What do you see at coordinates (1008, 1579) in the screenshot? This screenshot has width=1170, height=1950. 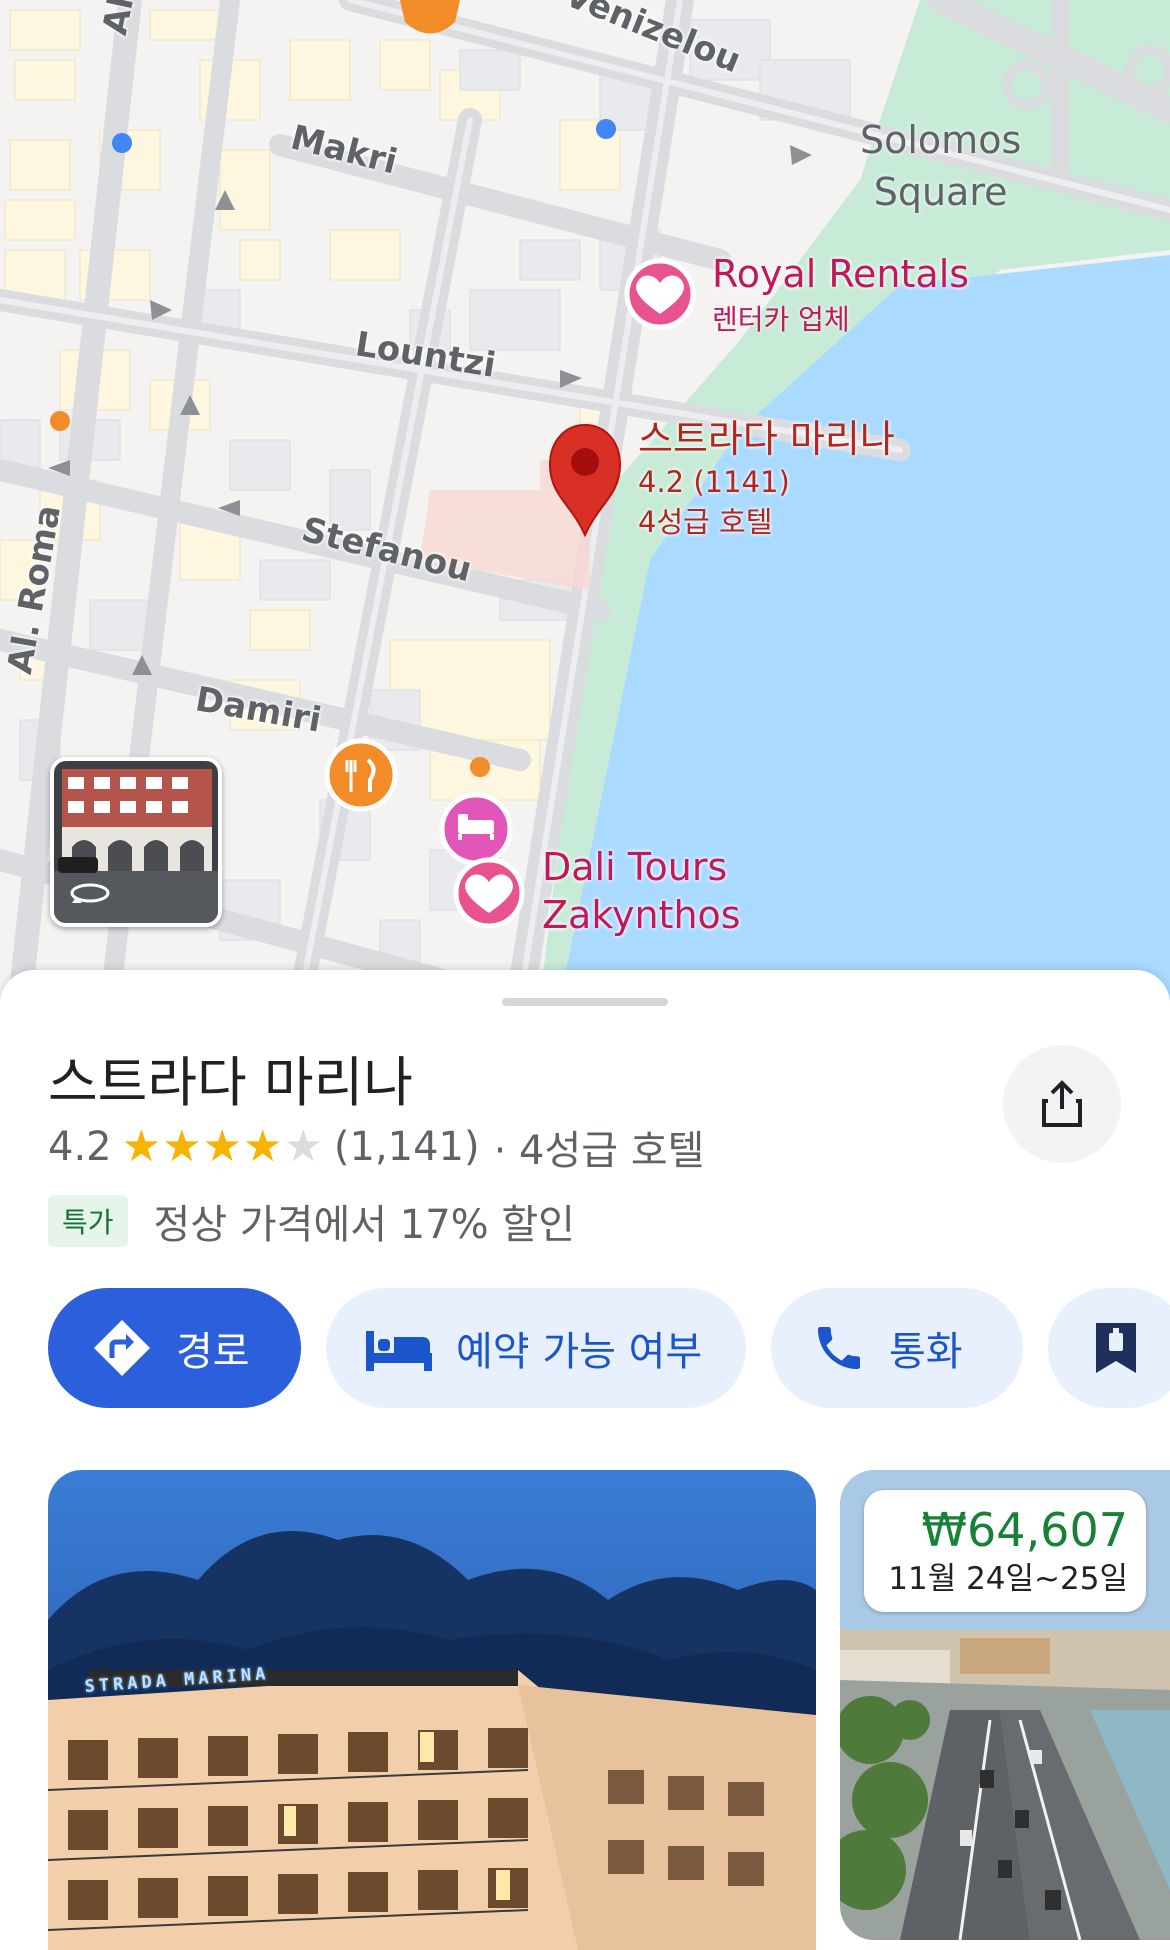 I see `price-dates: 11월 24일~25일` at bounding box center [1008, 1579].